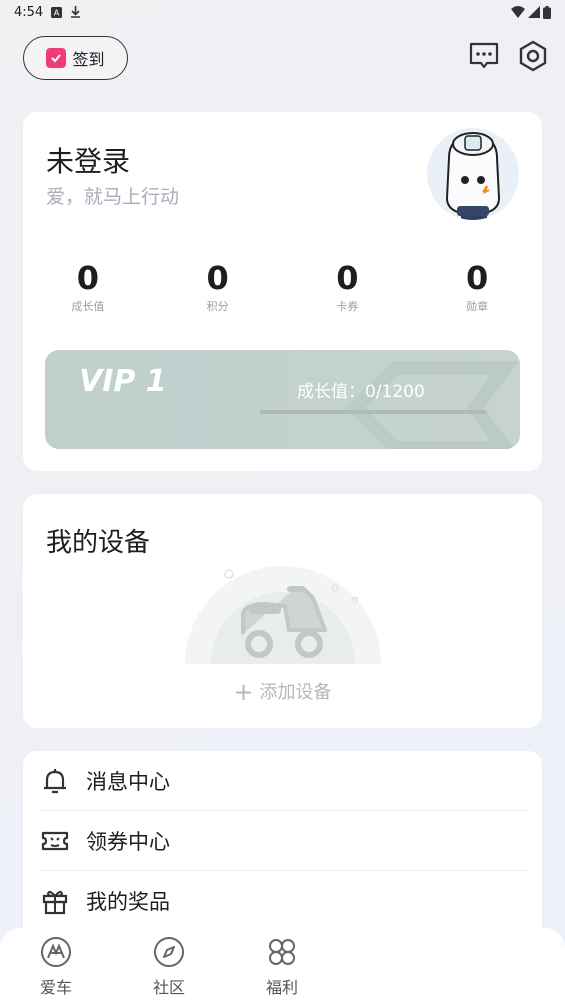 The height and width of the screenshot is (1004, 565). I want to click on user-name: 未登录, so click(88, 160).